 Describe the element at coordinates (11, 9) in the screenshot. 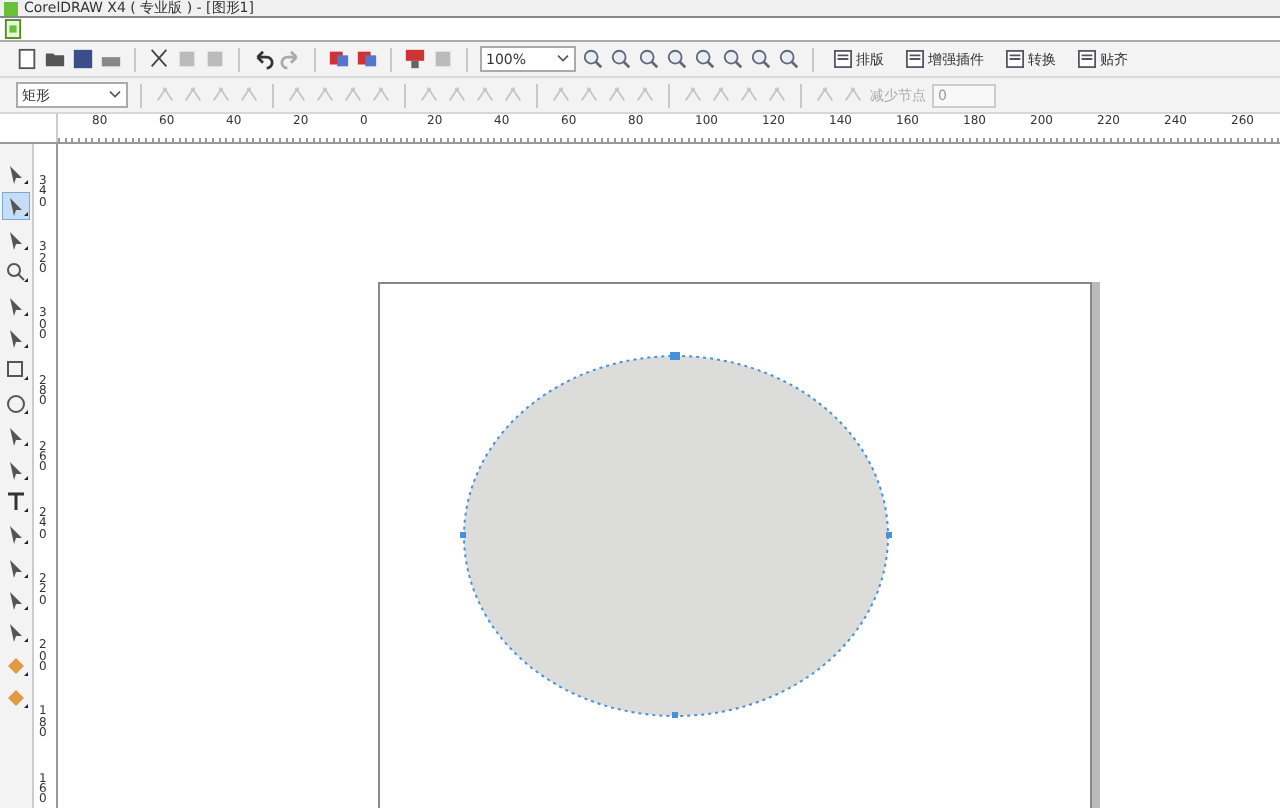

I see `app-icon` at that location.